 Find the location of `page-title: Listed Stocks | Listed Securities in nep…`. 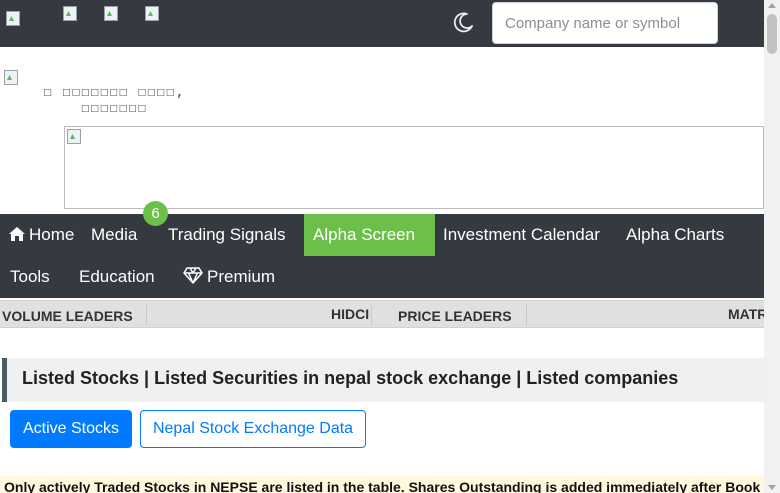

page-title: Listed Stocks | Listed Securities in nep… is located at coordinates (350, 378).